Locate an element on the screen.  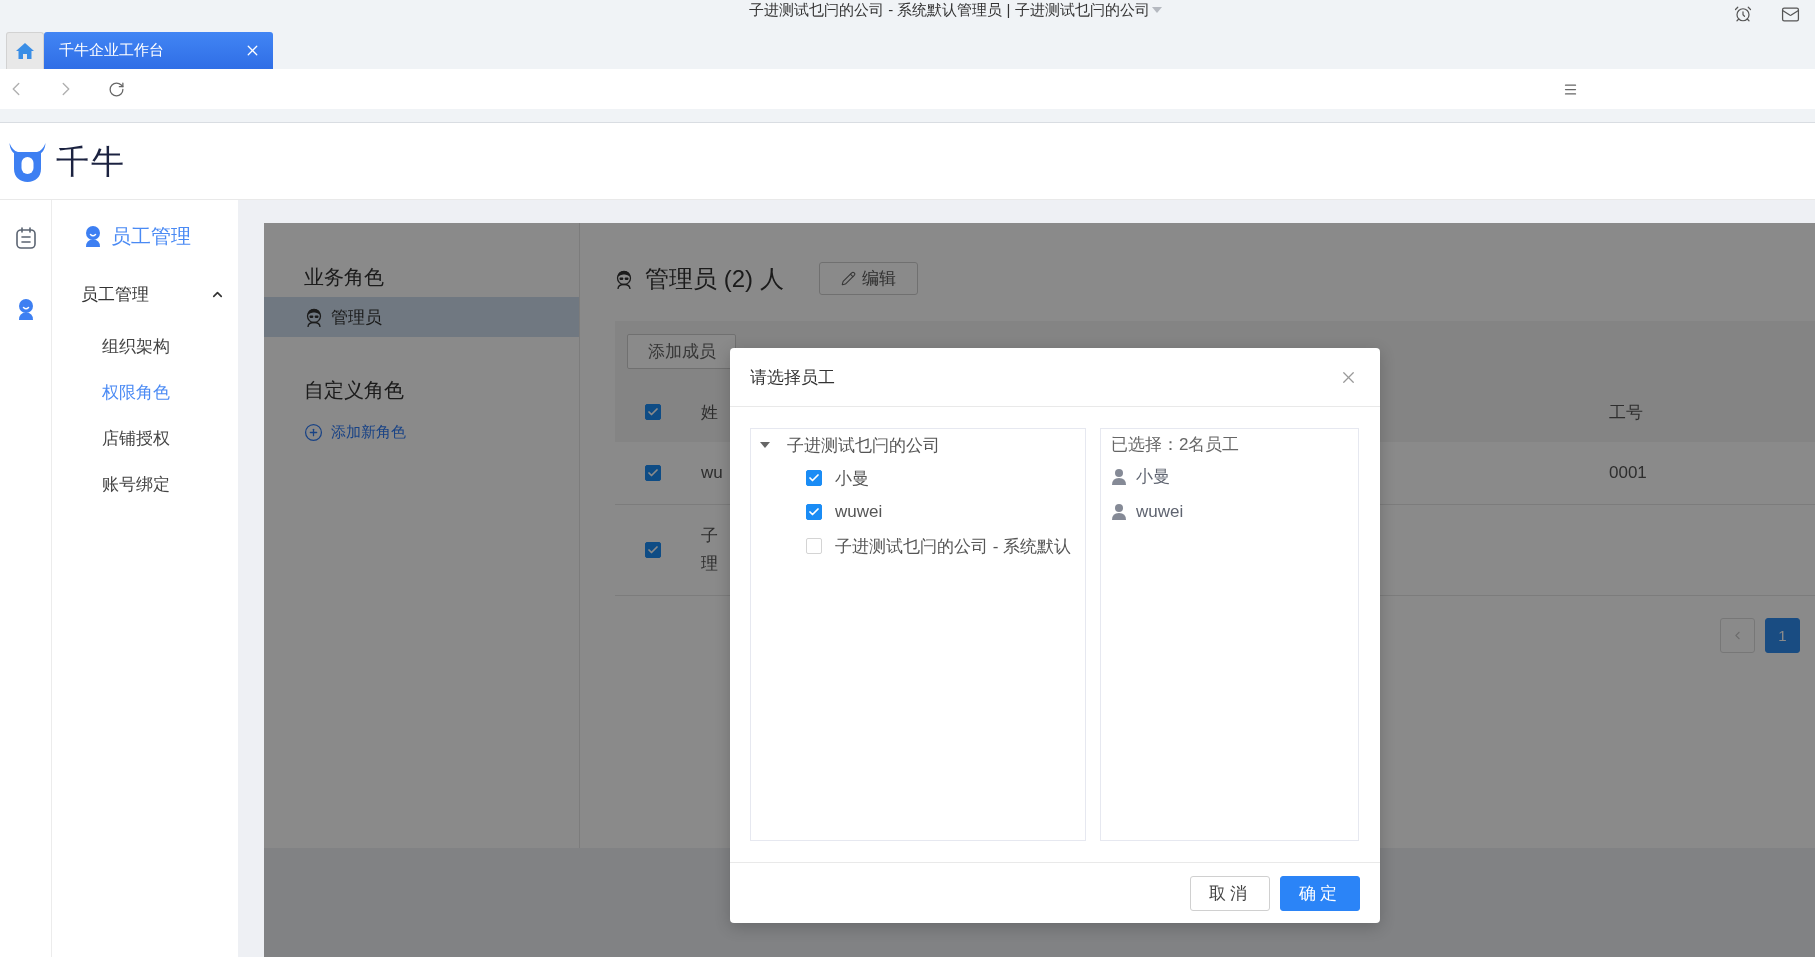
sidebar-item: 账号绑定 is located at coordinates (145, 484).